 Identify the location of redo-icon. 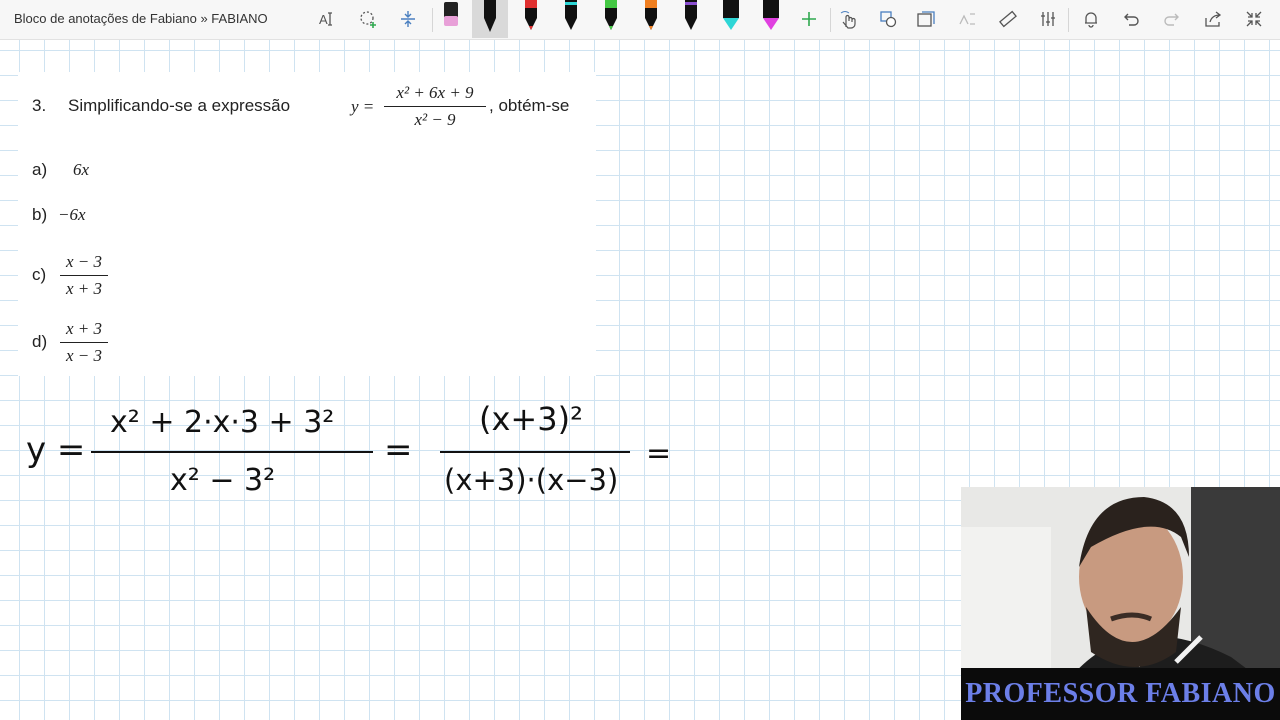
(1172, 19).